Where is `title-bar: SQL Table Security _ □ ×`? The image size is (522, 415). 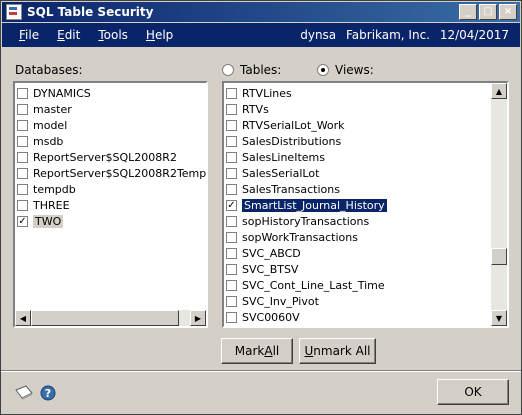 title-bar: SQL Table Security _ □ × is located at coordinates (261, 12).